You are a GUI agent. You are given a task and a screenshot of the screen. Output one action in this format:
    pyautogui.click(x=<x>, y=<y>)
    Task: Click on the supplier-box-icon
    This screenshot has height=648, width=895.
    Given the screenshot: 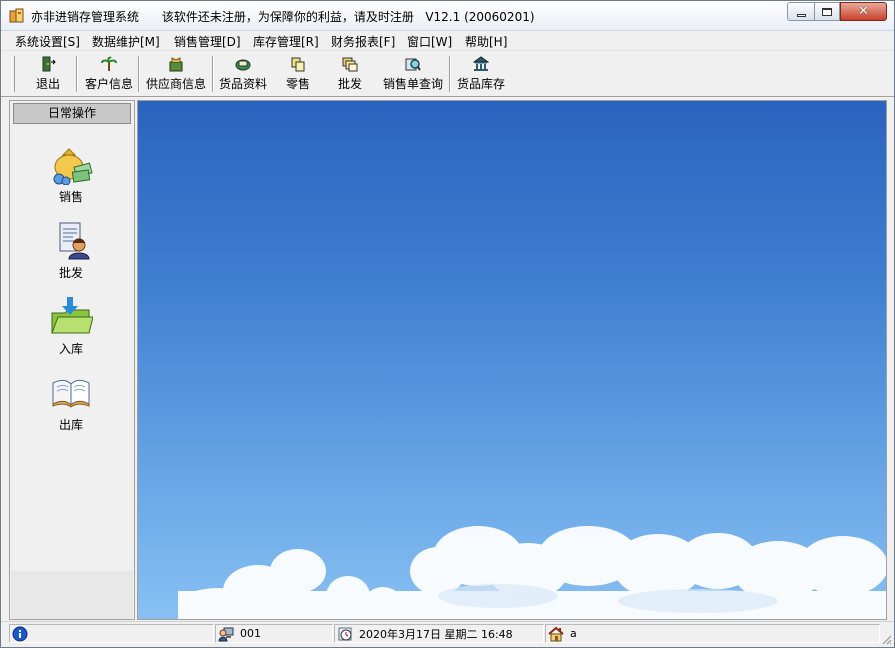 What is the action you would take?
    pyautogui.click(x=176, y=64)
    